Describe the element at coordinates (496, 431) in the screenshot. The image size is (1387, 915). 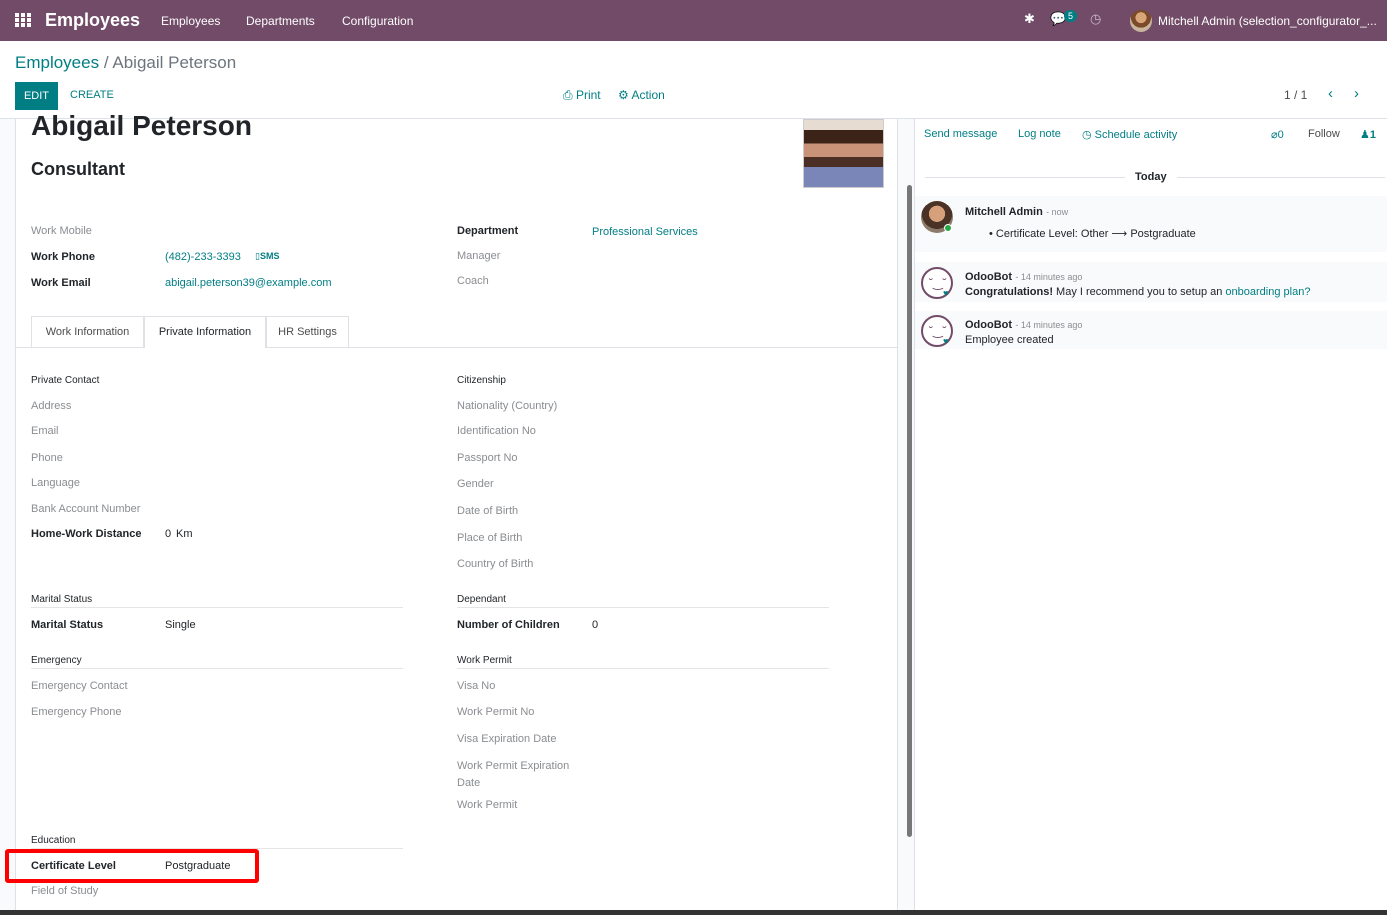
I see `identification-label: Identification No` at that location.